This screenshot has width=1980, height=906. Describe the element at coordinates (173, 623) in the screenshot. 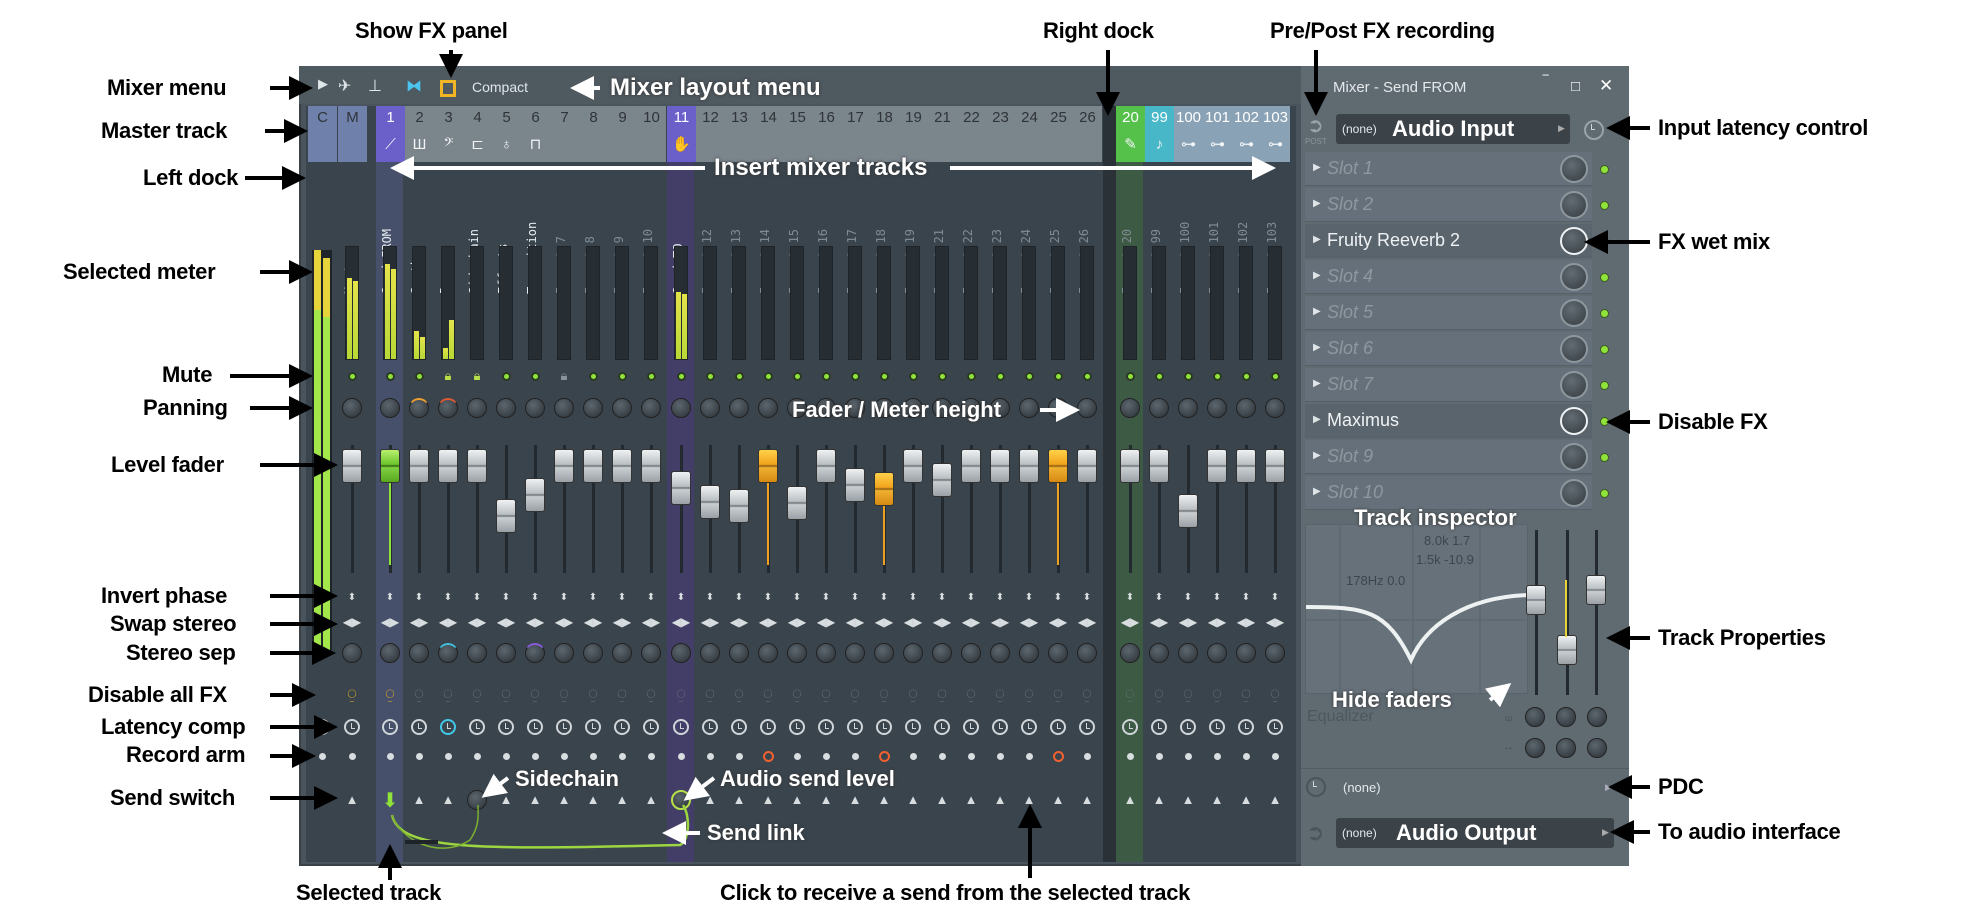

I see `annotation-swap-stereo: Swap stereo` at that location.